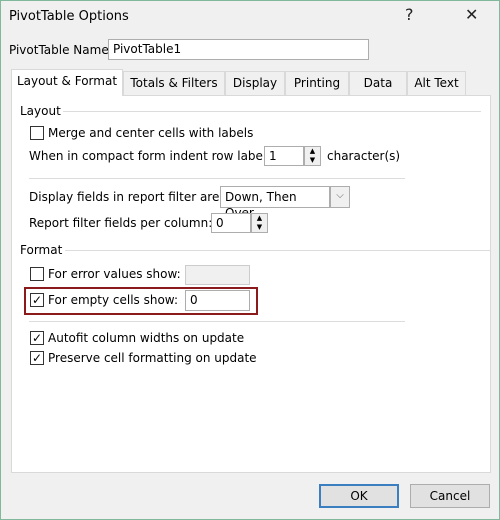  I want to click on filter-per-column-input: 0, so click(231, 223).